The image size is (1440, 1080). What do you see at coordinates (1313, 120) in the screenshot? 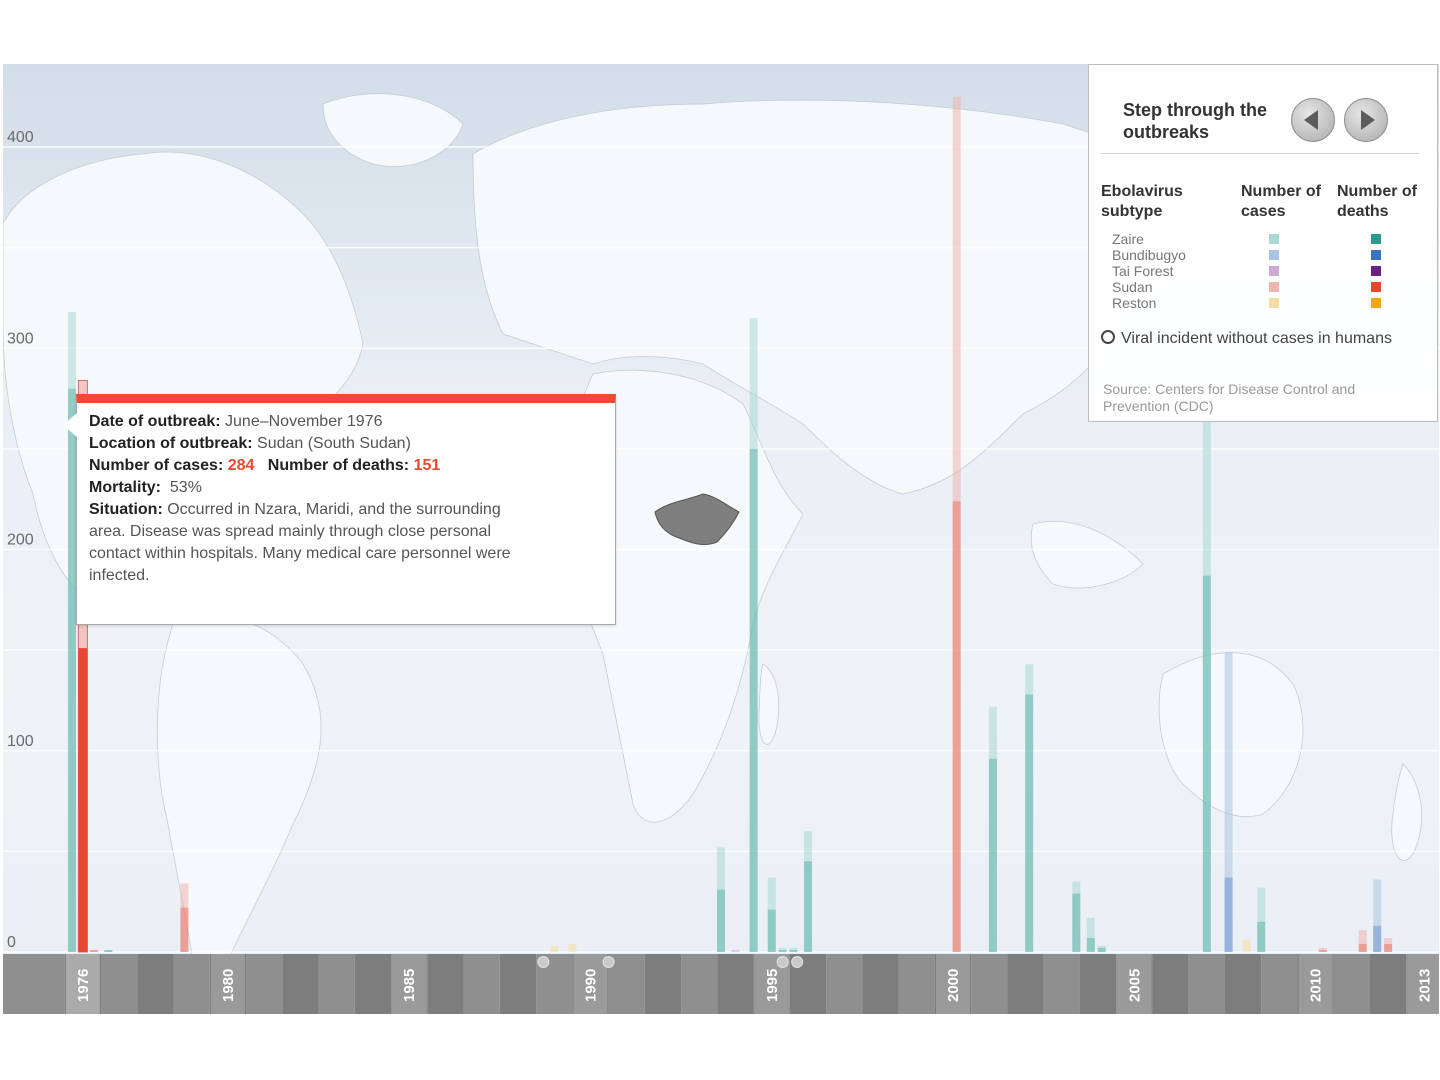
I see `previous-outbreak-button` at bounding box center [1313, 120].